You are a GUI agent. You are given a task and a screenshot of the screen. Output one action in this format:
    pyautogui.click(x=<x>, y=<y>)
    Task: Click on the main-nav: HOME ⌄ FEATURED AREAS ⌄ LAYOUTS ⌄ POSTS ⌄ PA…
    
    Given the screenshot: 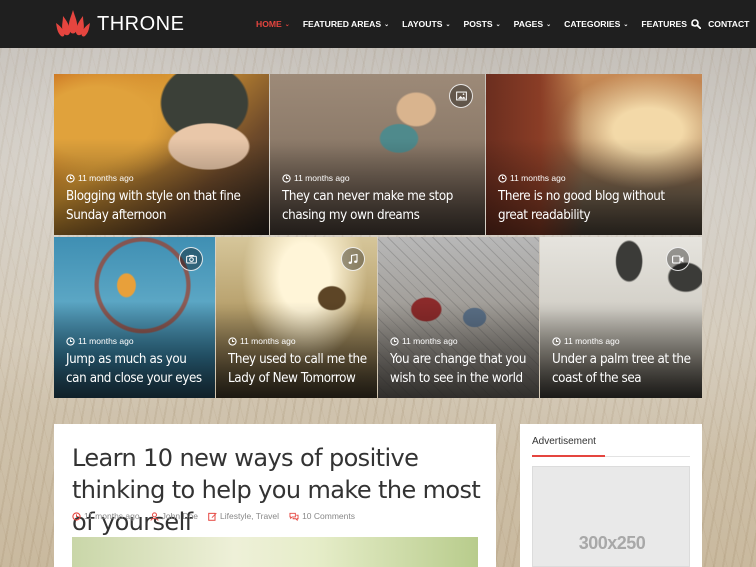 What is the action you would take?
    pyautogui.click(x=506, y=24)
    